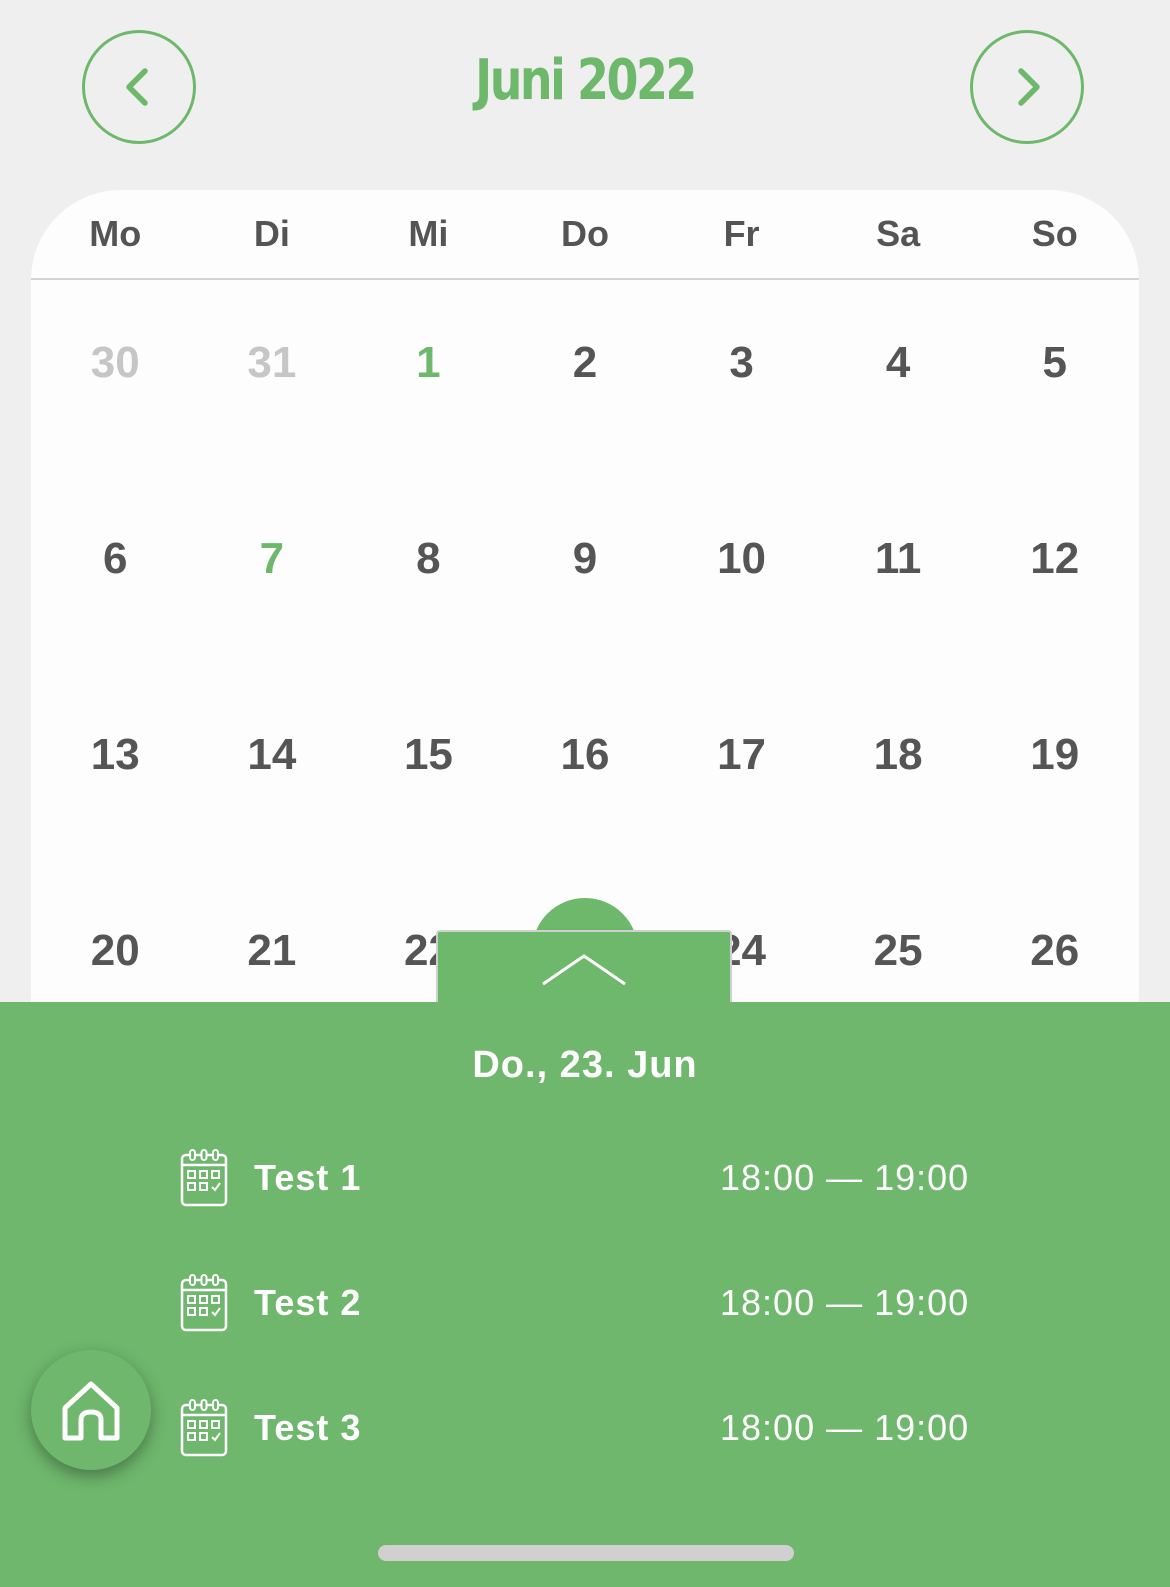 Image resolution: width=1170 pixels, height=1587 pixels. Describe the element at coordinates (898, 378) in the screenshot. I see `day-4: 4` at that location.